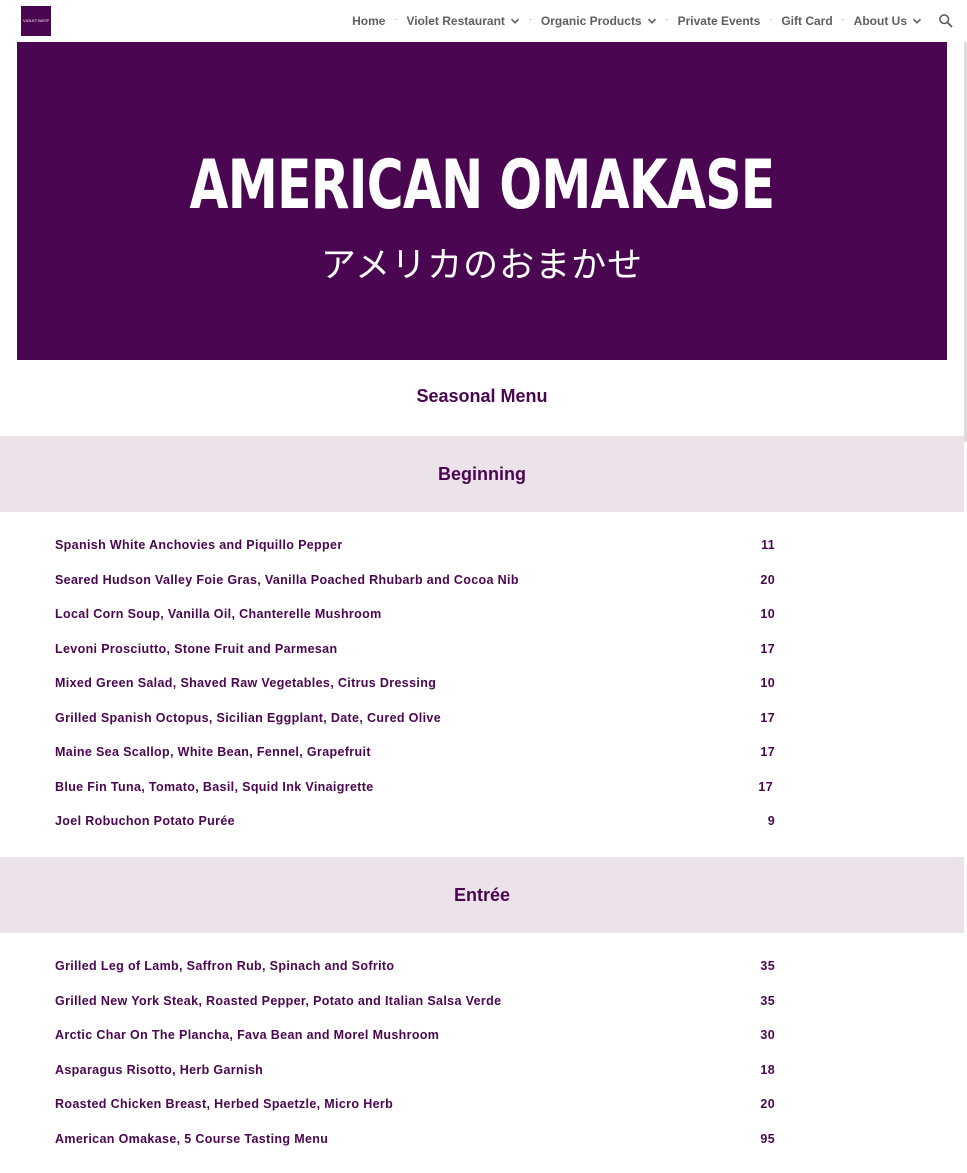  I want to click on nav-private-events: Private Events, so click(719, 21).